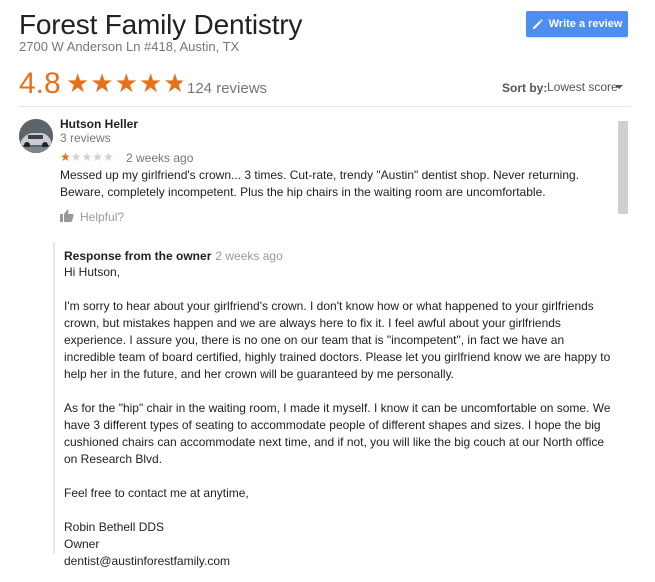 Image resolution: width=655 pixels, height=582 pixels. What do you see at coordinates (54, 398) in the screenshot?
I see `owner-response-bar` at bounding box center [54, 398].